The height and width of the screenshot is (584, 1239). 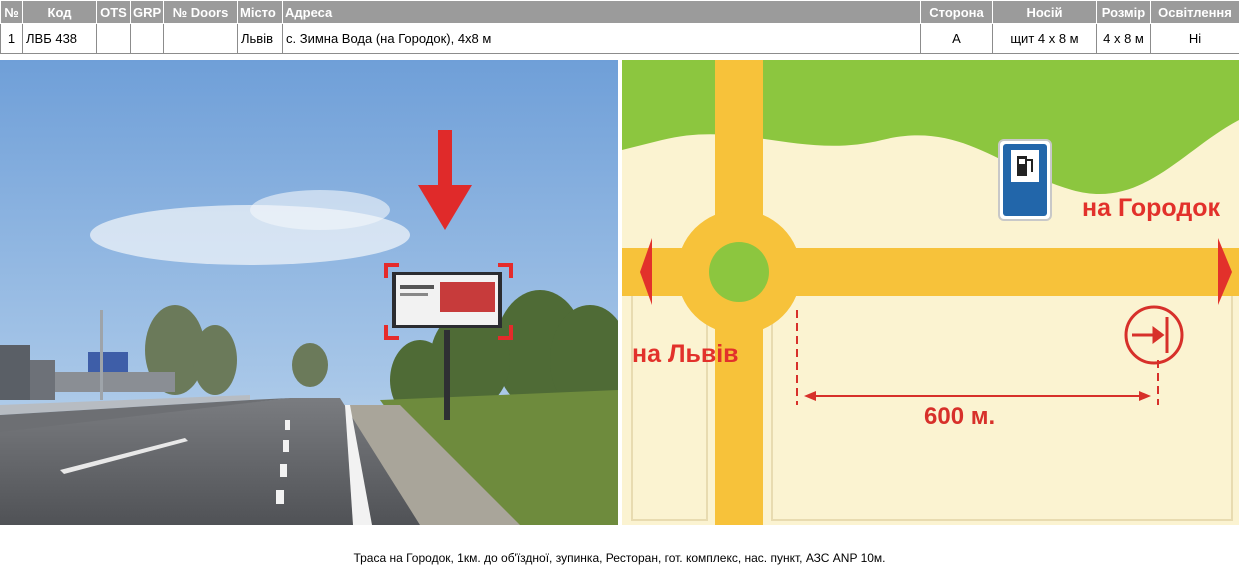 I want to click on label-to-lviv: на Львів, so click(x=685, y=354).